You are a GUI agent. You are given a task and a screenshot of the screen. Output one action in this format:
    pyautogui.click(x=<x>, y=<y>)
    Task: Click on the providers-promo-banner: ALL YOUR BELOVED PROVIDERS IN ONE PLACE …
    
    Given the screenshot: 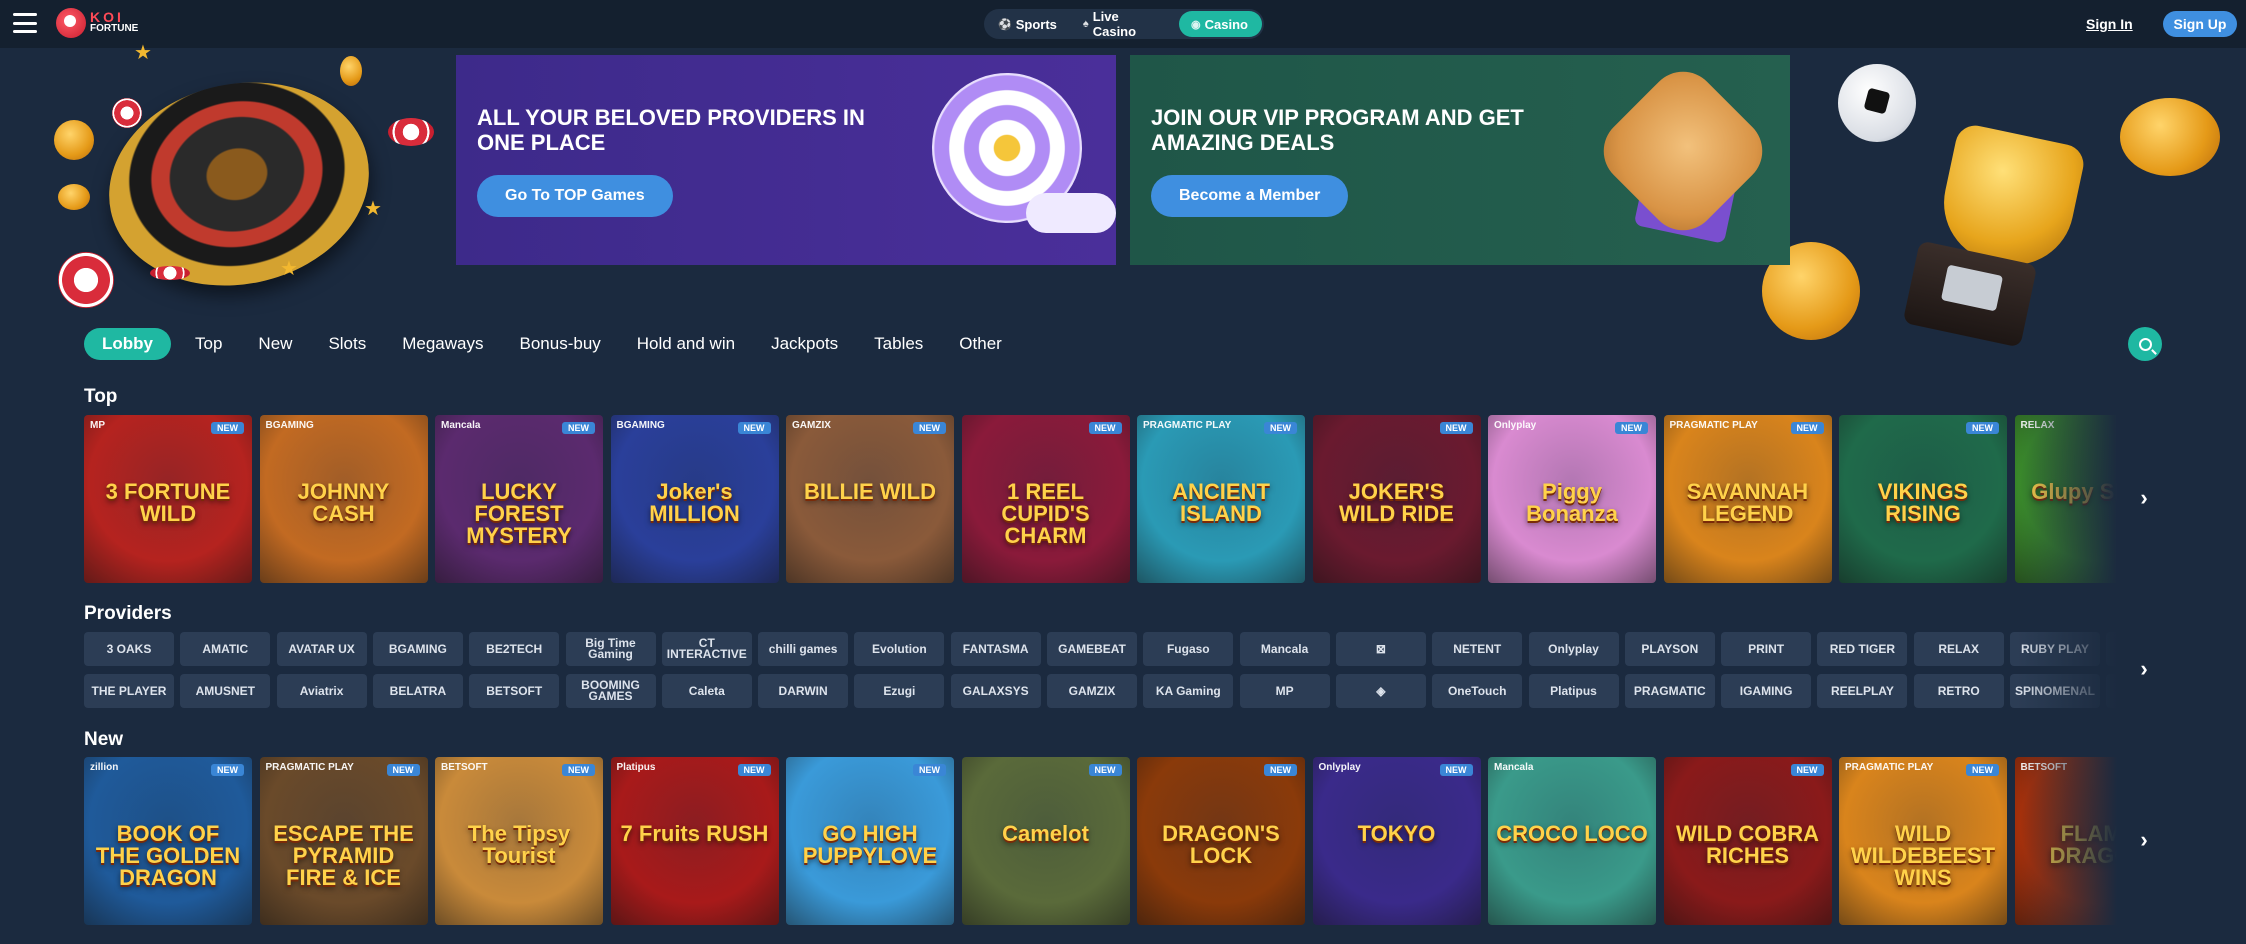 What is the action you would take?
    pyautogui.click(x=786, y=160)
    